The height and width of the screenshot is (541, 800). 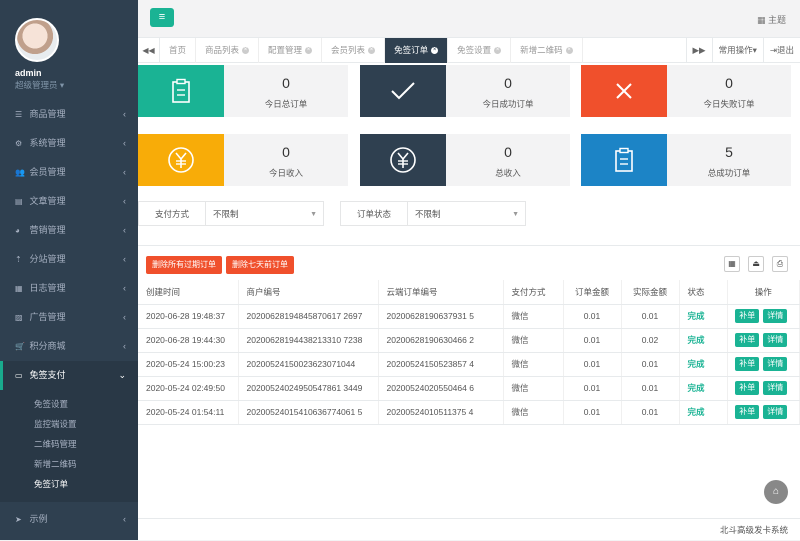 What do you see at coordinates (69, 230) in the screenshot?
I see `sidebar-item-marketing: ◕ 营销管理‹` at bounding box center [69, 230].